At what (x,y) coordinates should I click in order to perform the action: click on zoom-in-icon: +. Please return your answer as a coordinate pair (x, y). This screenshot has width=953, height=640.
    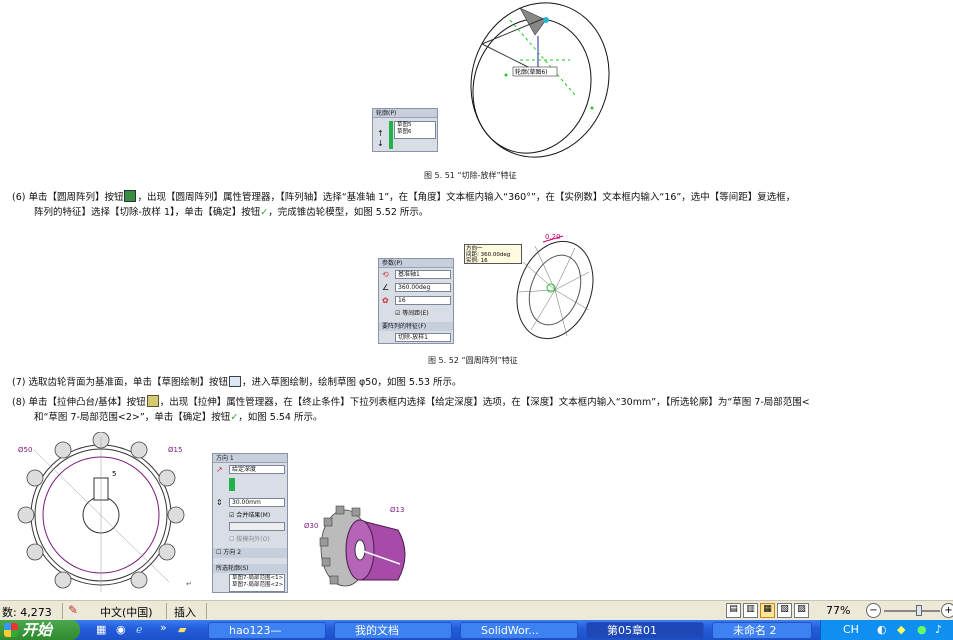
    Looking at the image, I should click on (947, 610).